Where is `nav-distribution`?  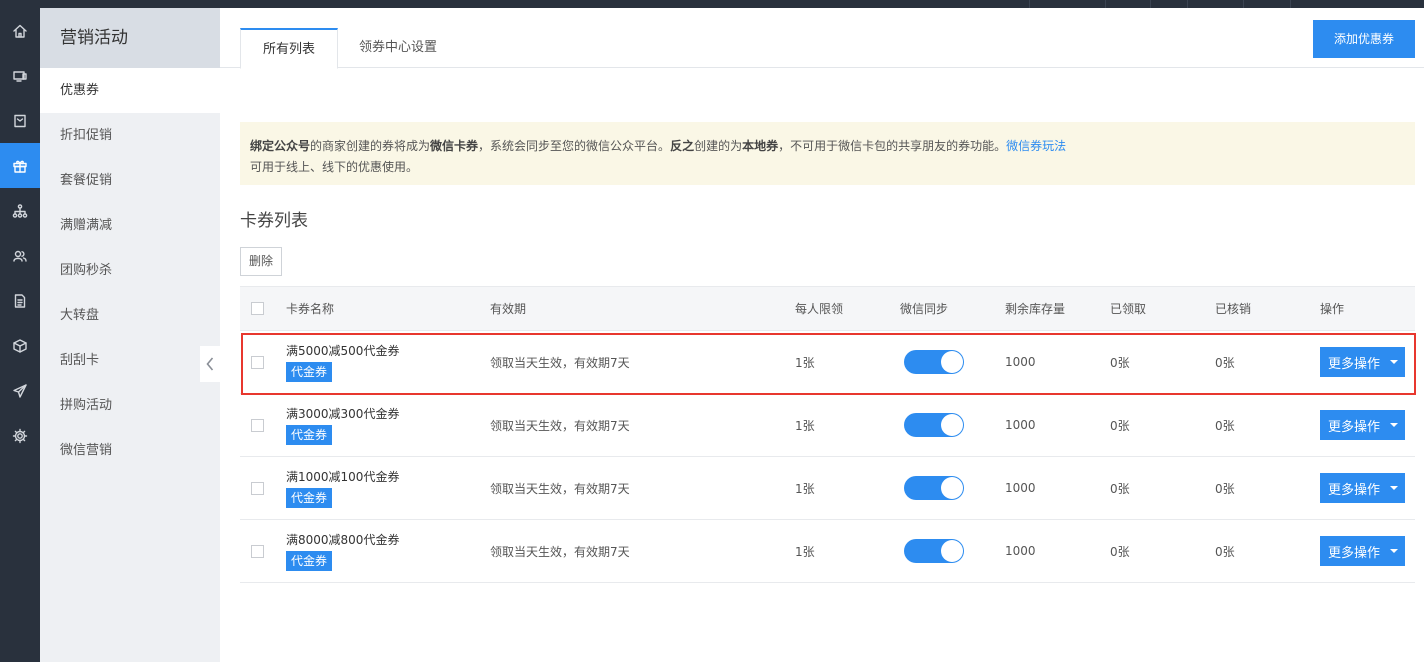 nav-distribution is located at coordinates (20, 210).